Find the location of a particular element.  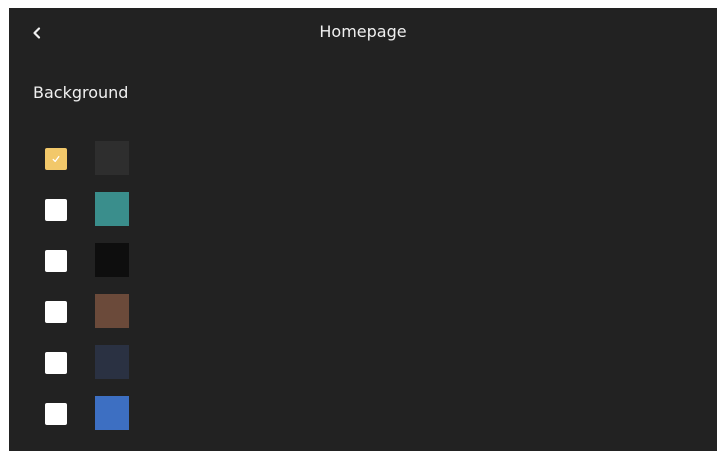

color-option-teal is located at coordinates (99, 209).